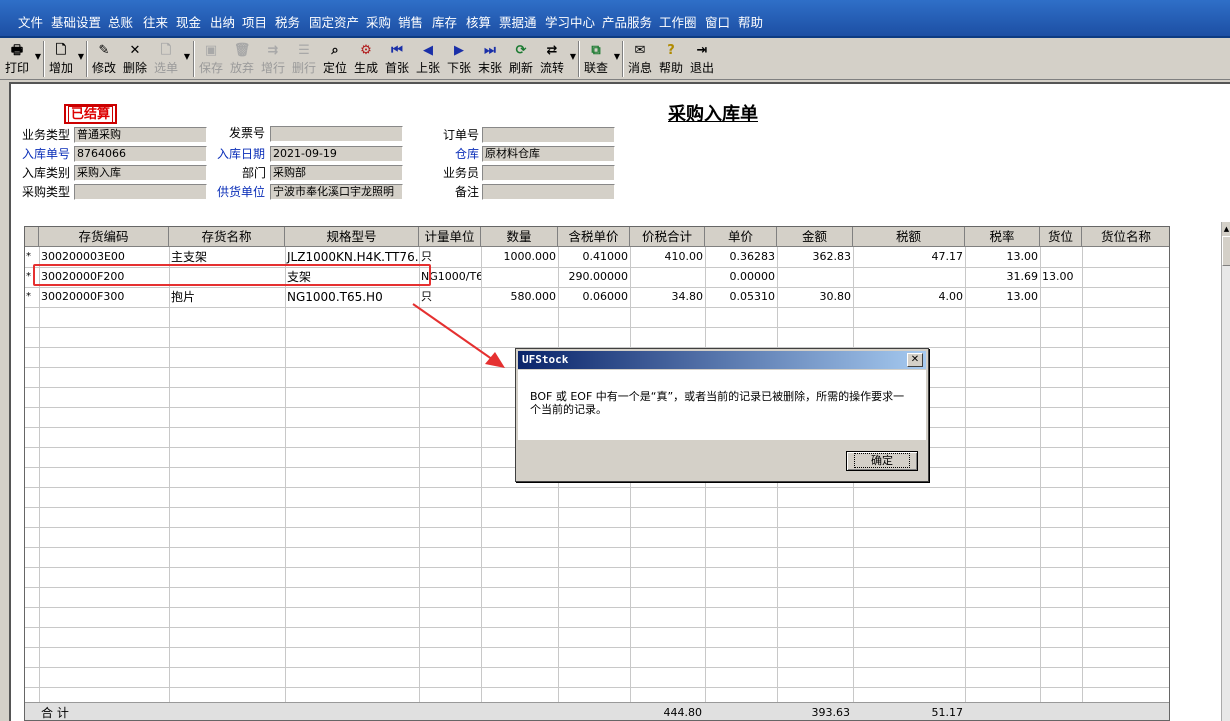 The image size is (1230, 721). I want to click on grid-cell-total: 410.00, so click(667, 257).